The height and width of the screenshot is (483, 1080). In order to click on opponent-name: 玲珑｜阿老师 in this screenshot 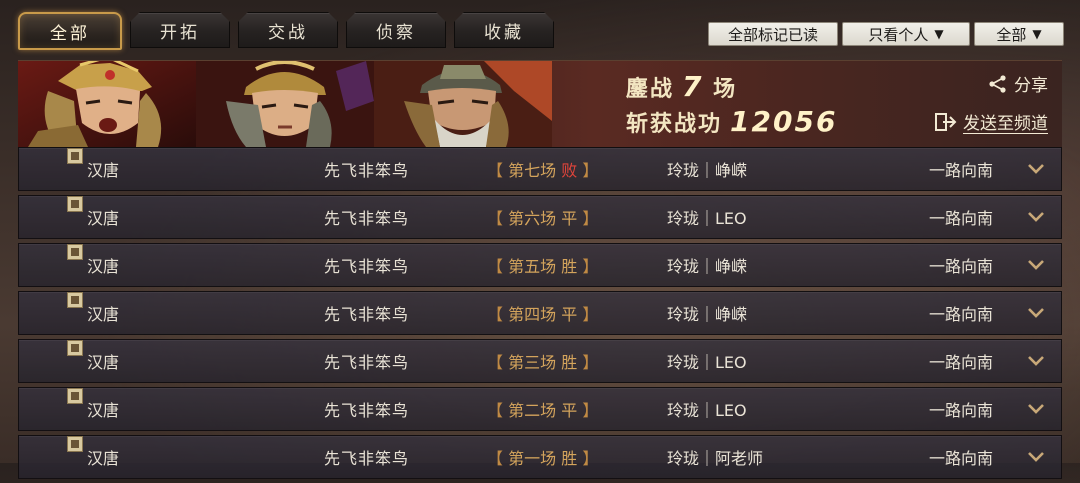, I will do `click(715, 458)`.